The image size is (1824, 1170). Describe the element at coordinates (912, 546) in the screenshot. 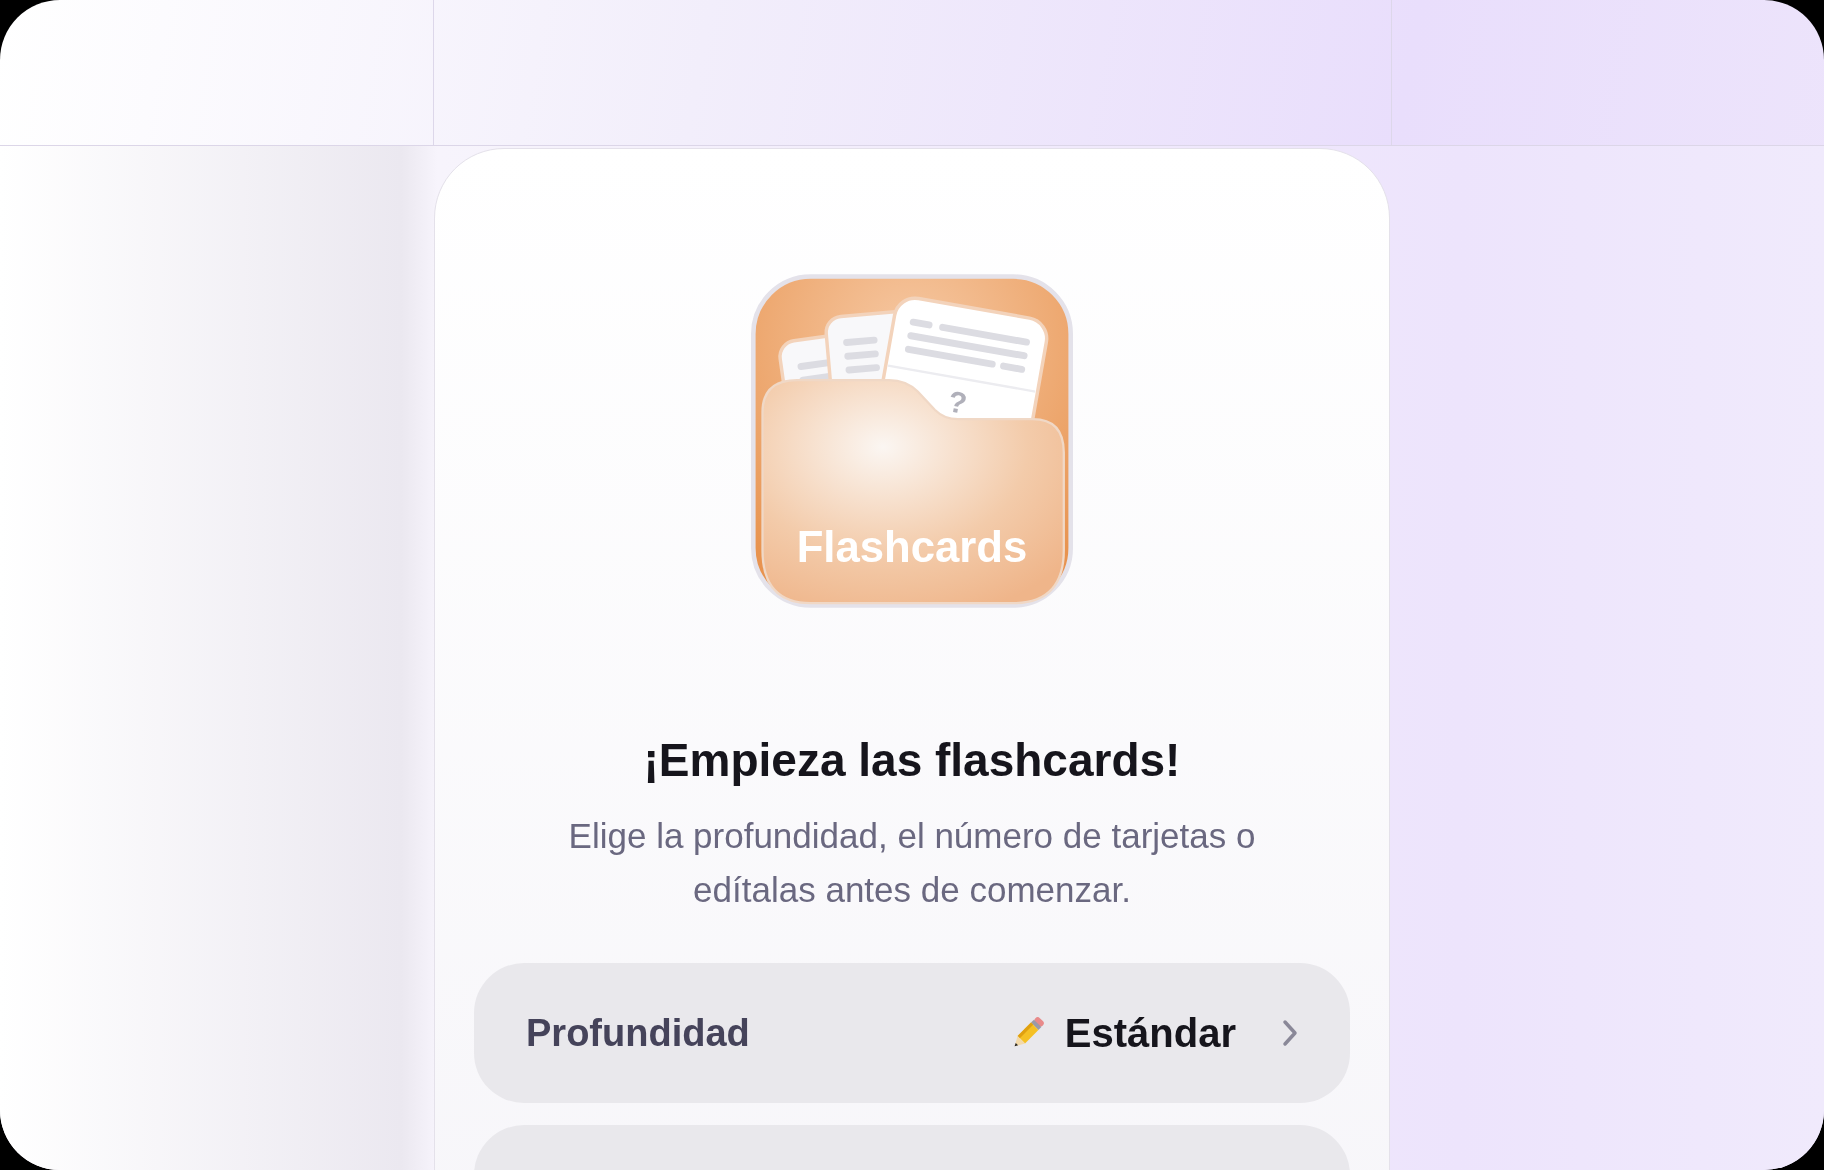

I see `icon-label: Flashcards` at that location.